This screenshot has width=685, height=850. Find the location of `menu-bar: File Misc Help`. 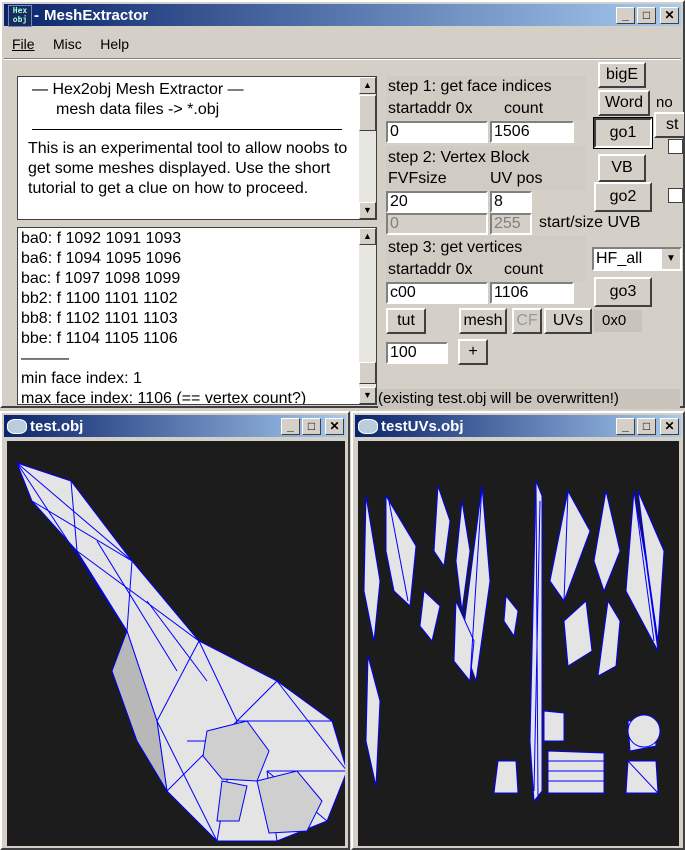

menu-bar: File Misc Help is located at coordinates (77, 45).